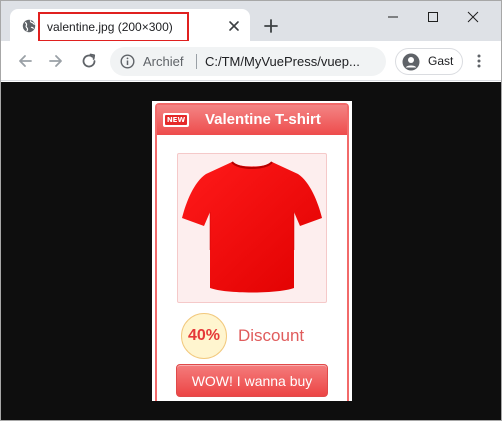 The height and width of the screenshot is (421, 502). Describe the element at coordinates (441, 61) in the screenshot. I see `profile-name: Gast` at that location.